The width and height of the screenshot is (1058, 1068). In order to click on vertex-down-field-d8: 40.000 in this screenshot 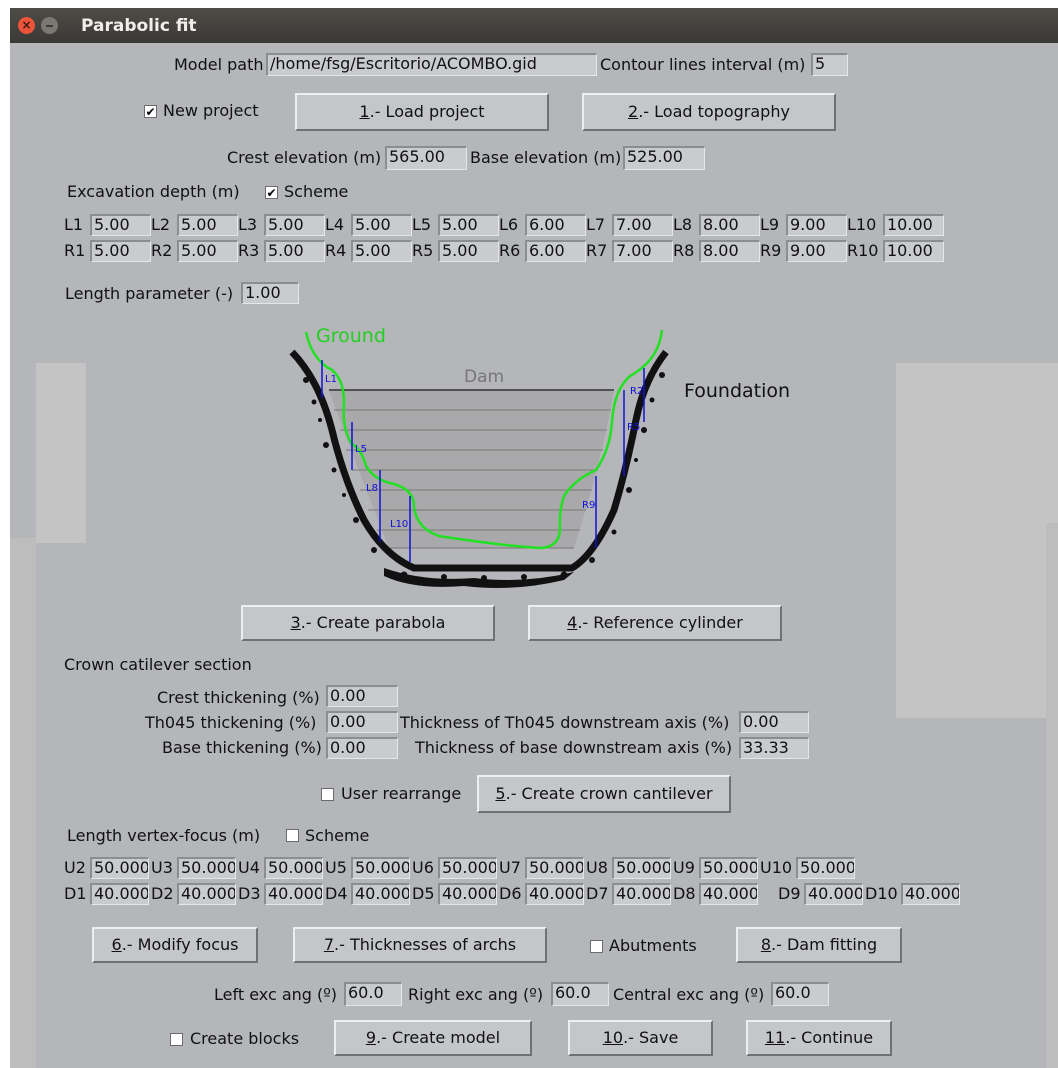, I will do `click(728, 894)`.